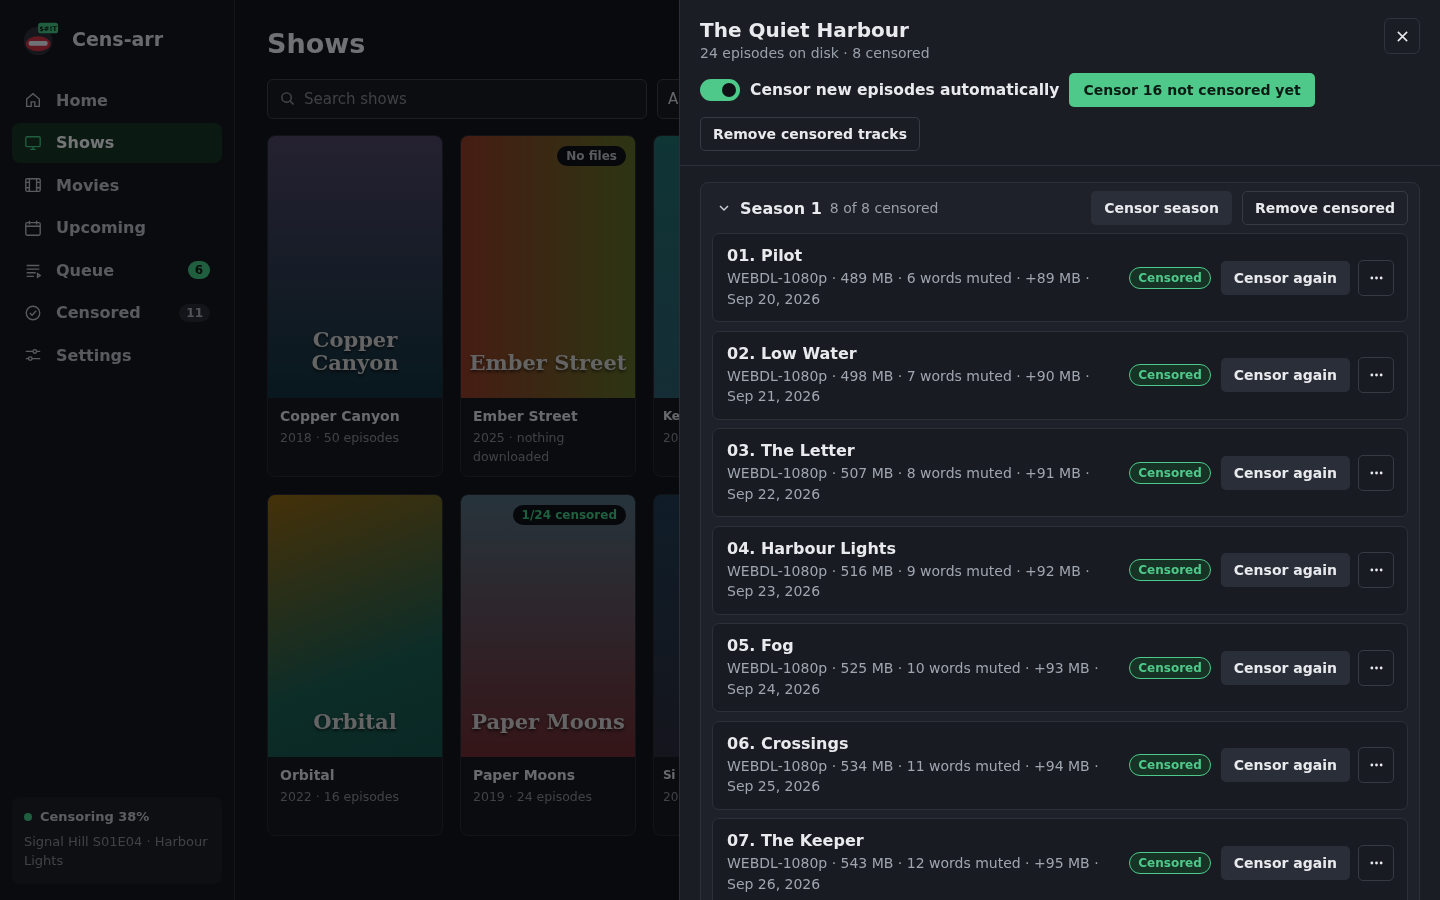 The image size is (1440, 900). What do you see at coordinates (720, 90) in the screenshot?
I see `toggle-switch` at bounding box center [720, 90].